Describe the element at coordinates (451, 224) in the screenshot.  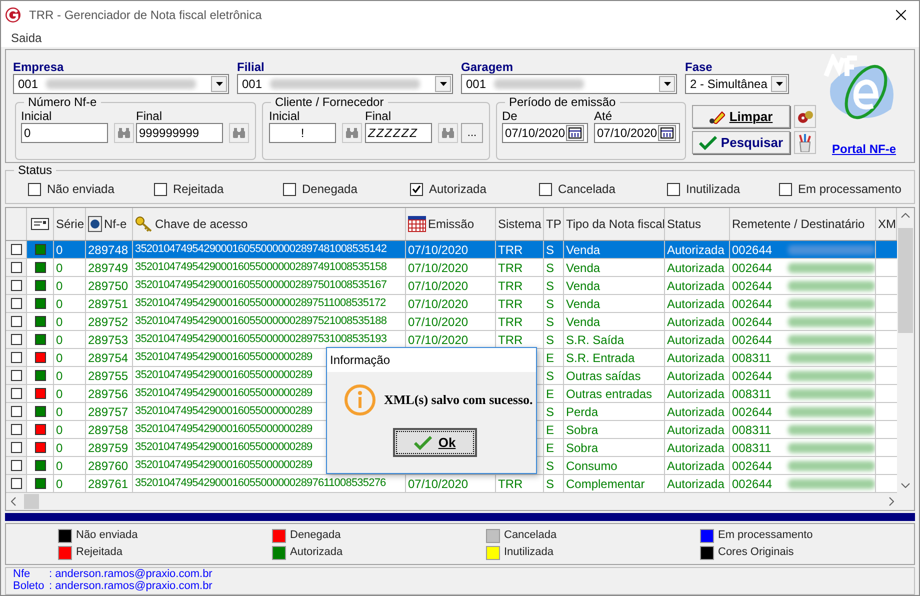
I see `column-header: Emissão` at that location.